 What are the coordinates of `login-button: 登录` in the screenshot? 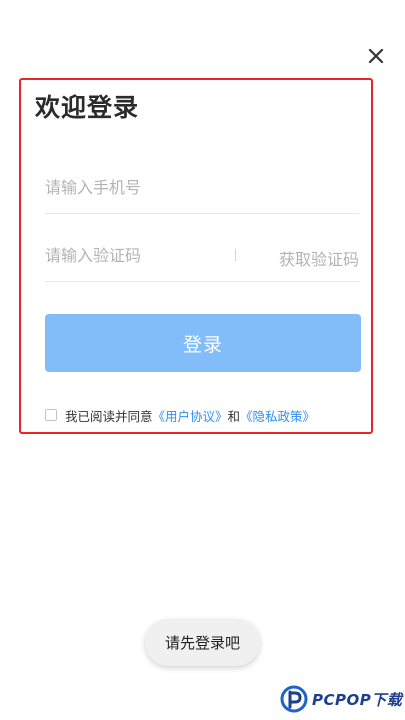 It's located at (203, 343).